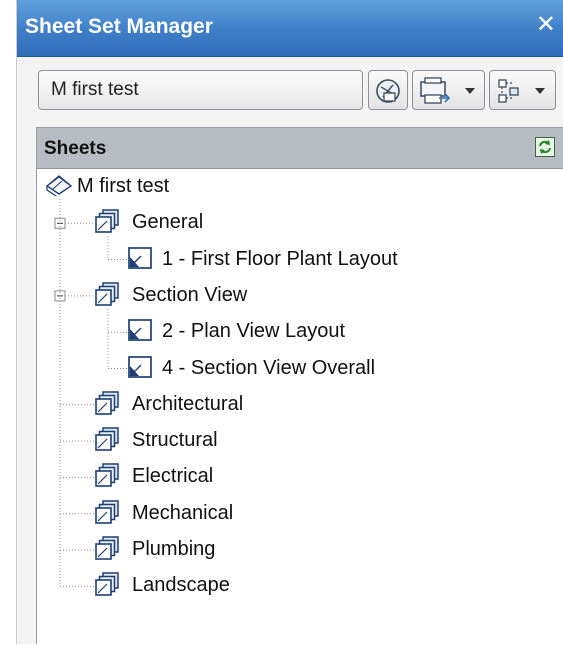 The width and height of the screenshot is (563, 645). I want to click on plot-icon, so click(447, 90).